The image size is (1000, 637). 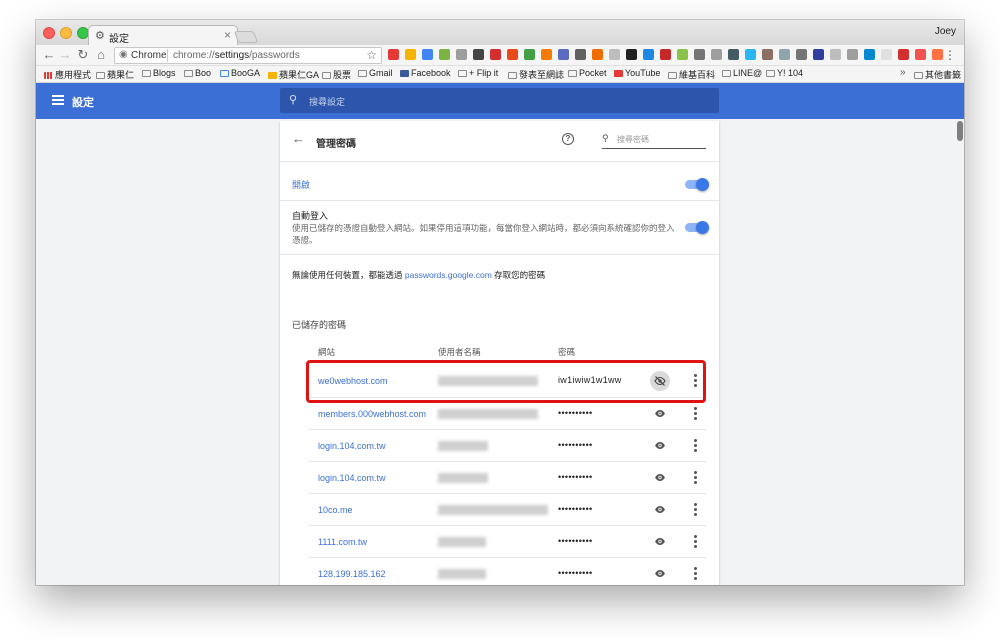 What do you see at coordinates (372, 414) in the screenshot?
I see `password-site: members.000webhost.com` at bounding box center [372, 414].